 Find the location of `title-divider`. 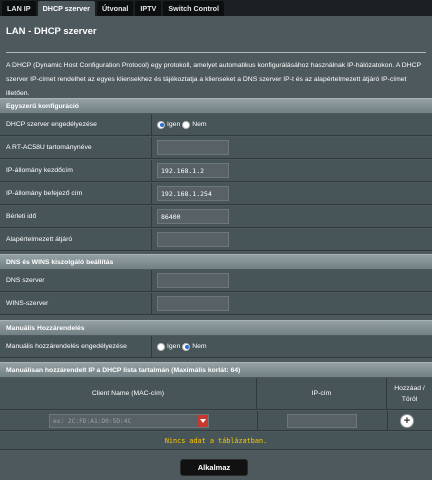

title-divider is located at coordinates (216, 52).